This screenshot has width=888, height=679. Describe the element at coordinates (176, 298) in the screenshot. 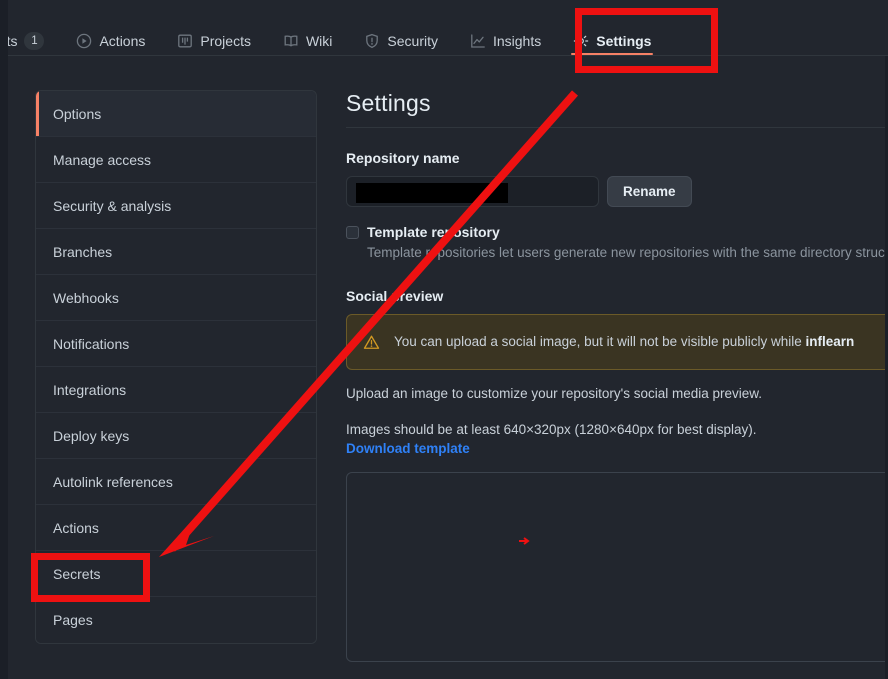

I see `sidebar-item-webhooks: Webhooks` at that location.